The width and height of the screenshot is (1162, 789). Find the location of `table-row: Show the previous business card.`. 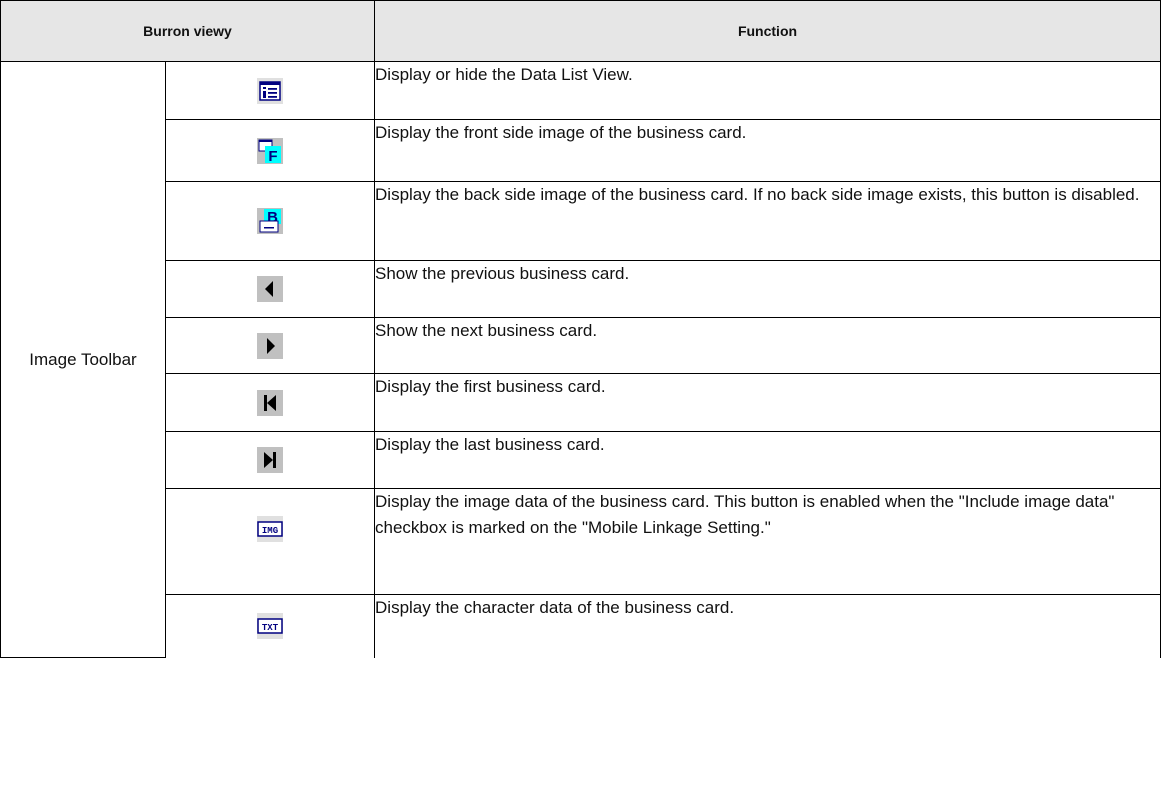

table-row: Show the previous business card. is located at coordinates (581, 289).